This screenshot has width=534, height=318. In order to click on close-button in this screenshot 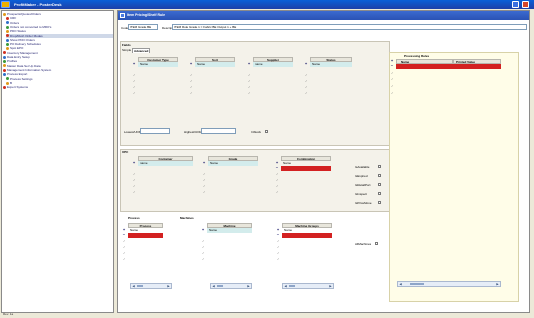, I will do `click(525, 4)`.